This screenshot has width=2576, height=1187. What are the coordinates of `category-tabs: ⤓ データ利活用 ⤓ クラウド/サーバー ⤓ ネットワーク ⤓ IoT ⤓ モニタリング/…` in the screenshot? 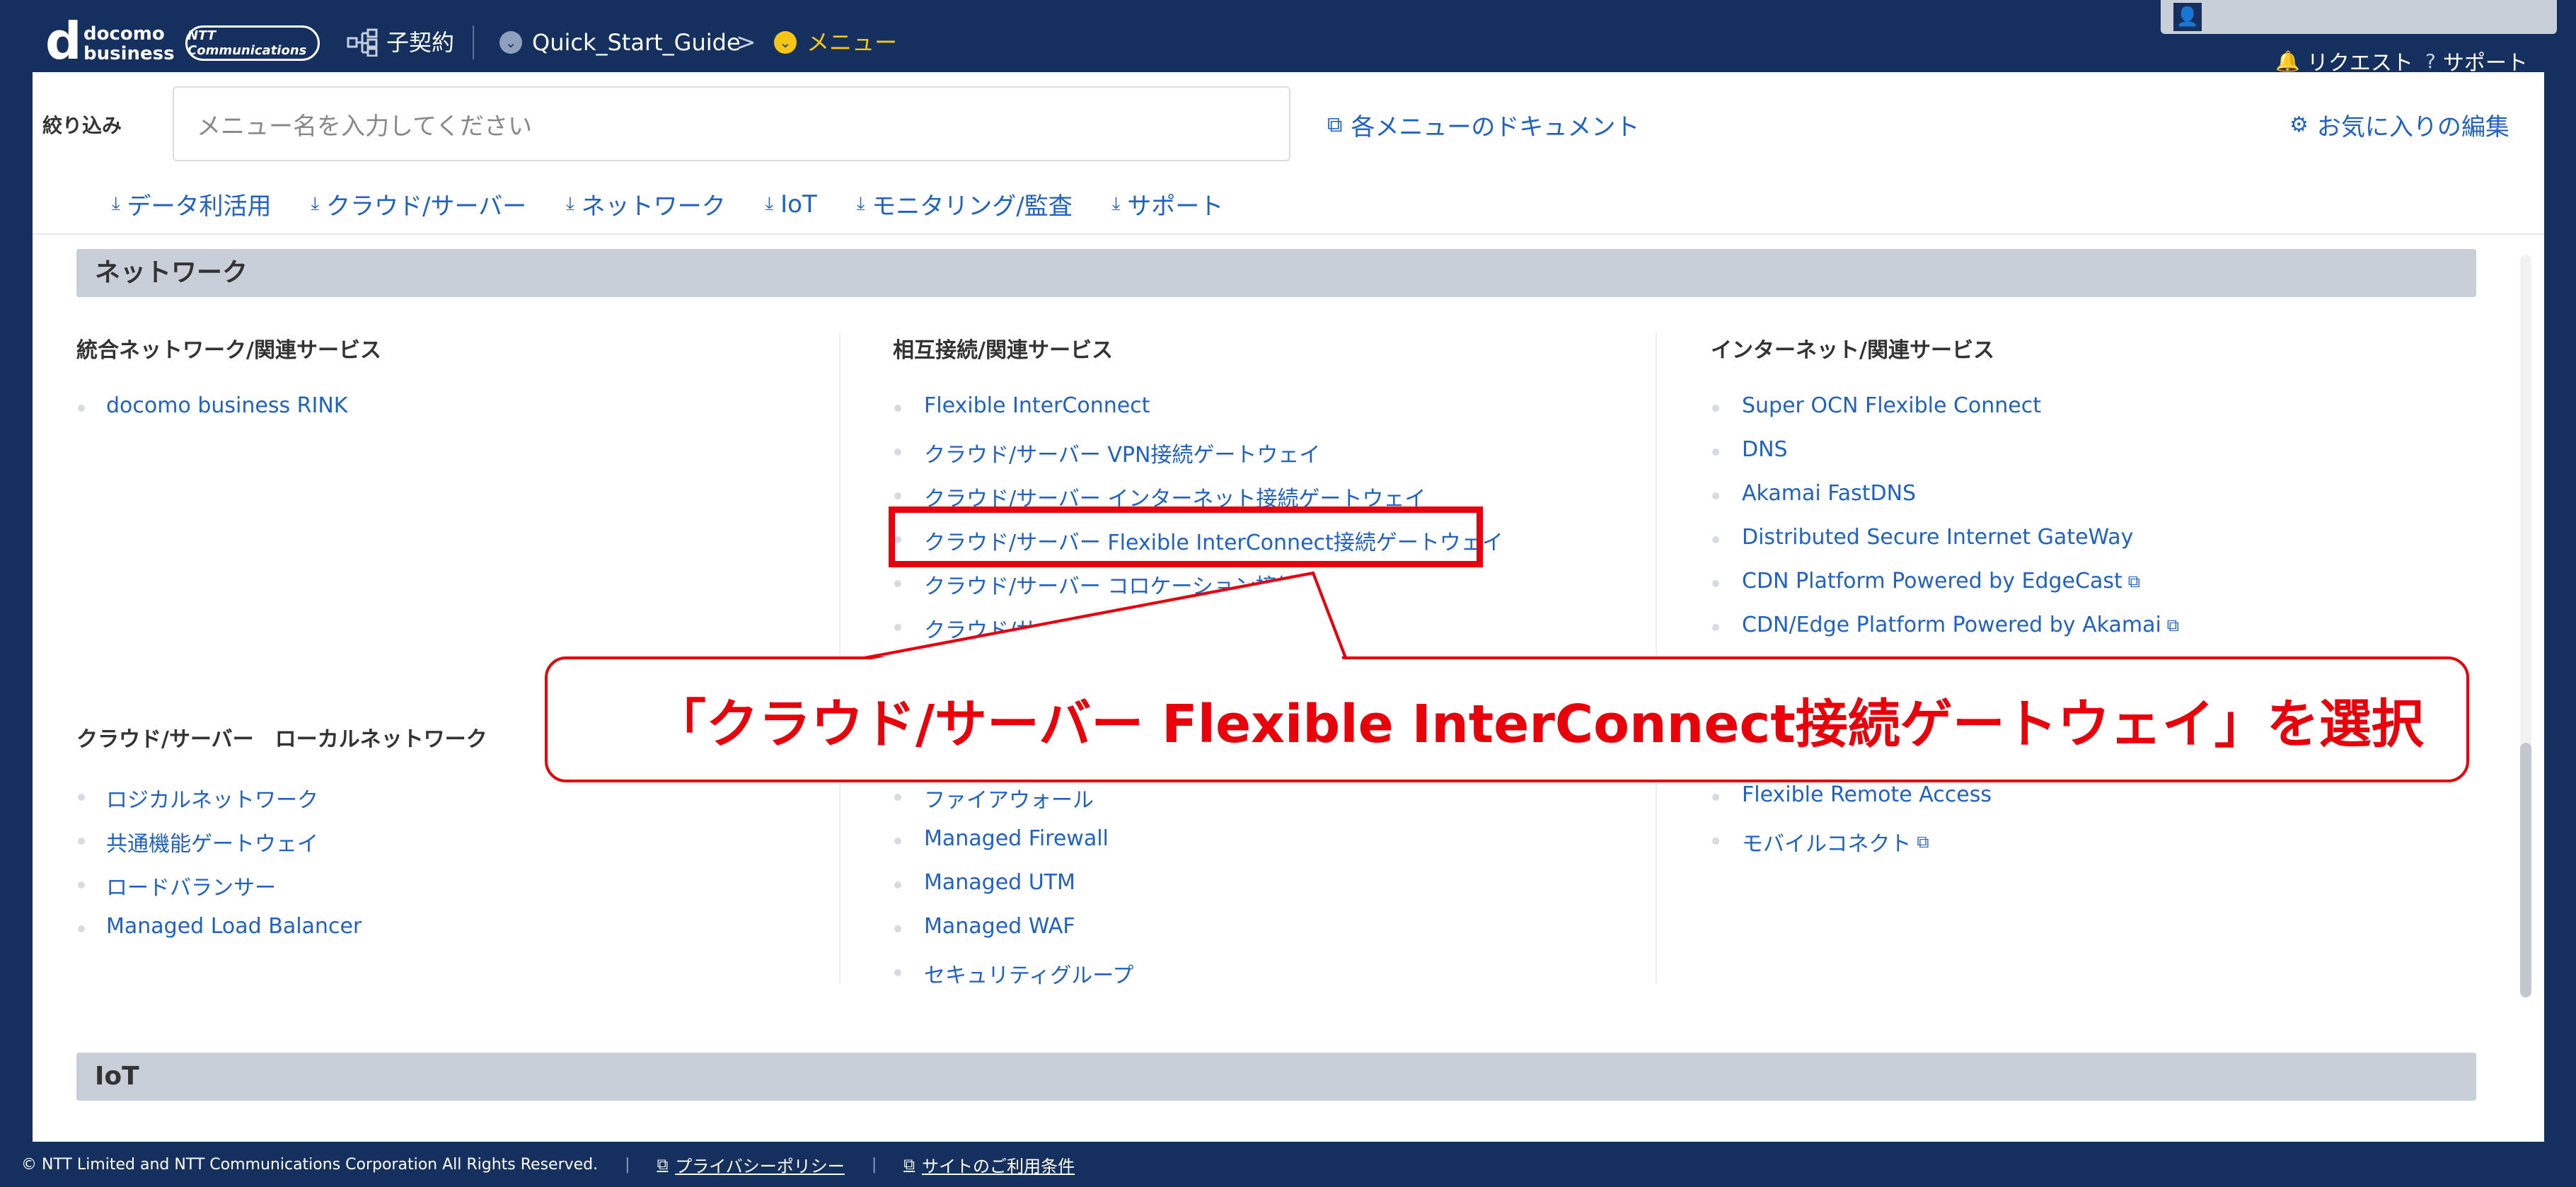 It's located at (667, 204).